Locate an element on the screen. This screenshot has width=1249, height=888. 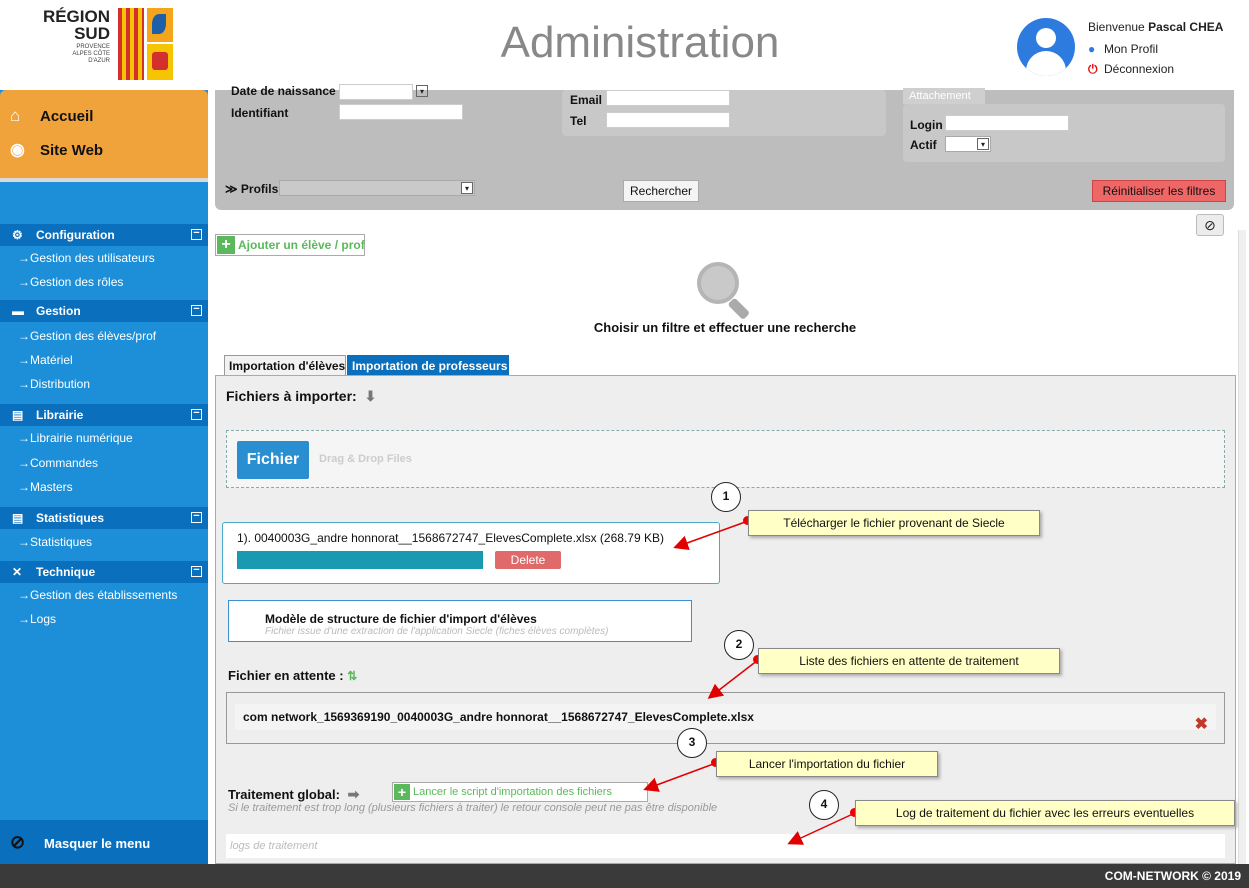
attachement-filter-box is located at coordinates (1064, 133).